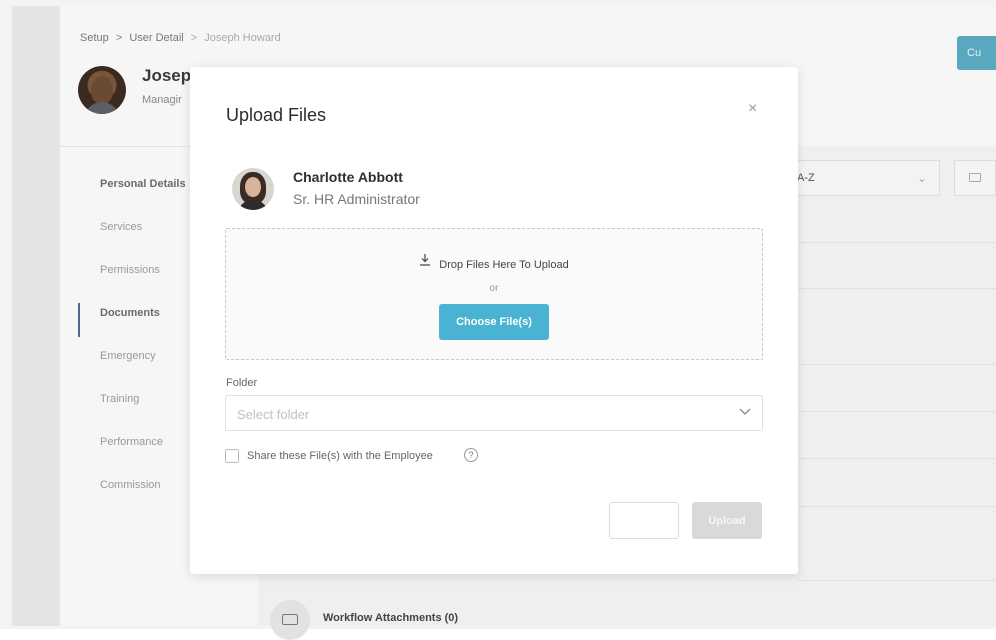 The image size is (996, 640). I want to click on user-title: Managir, so click(162, 100).